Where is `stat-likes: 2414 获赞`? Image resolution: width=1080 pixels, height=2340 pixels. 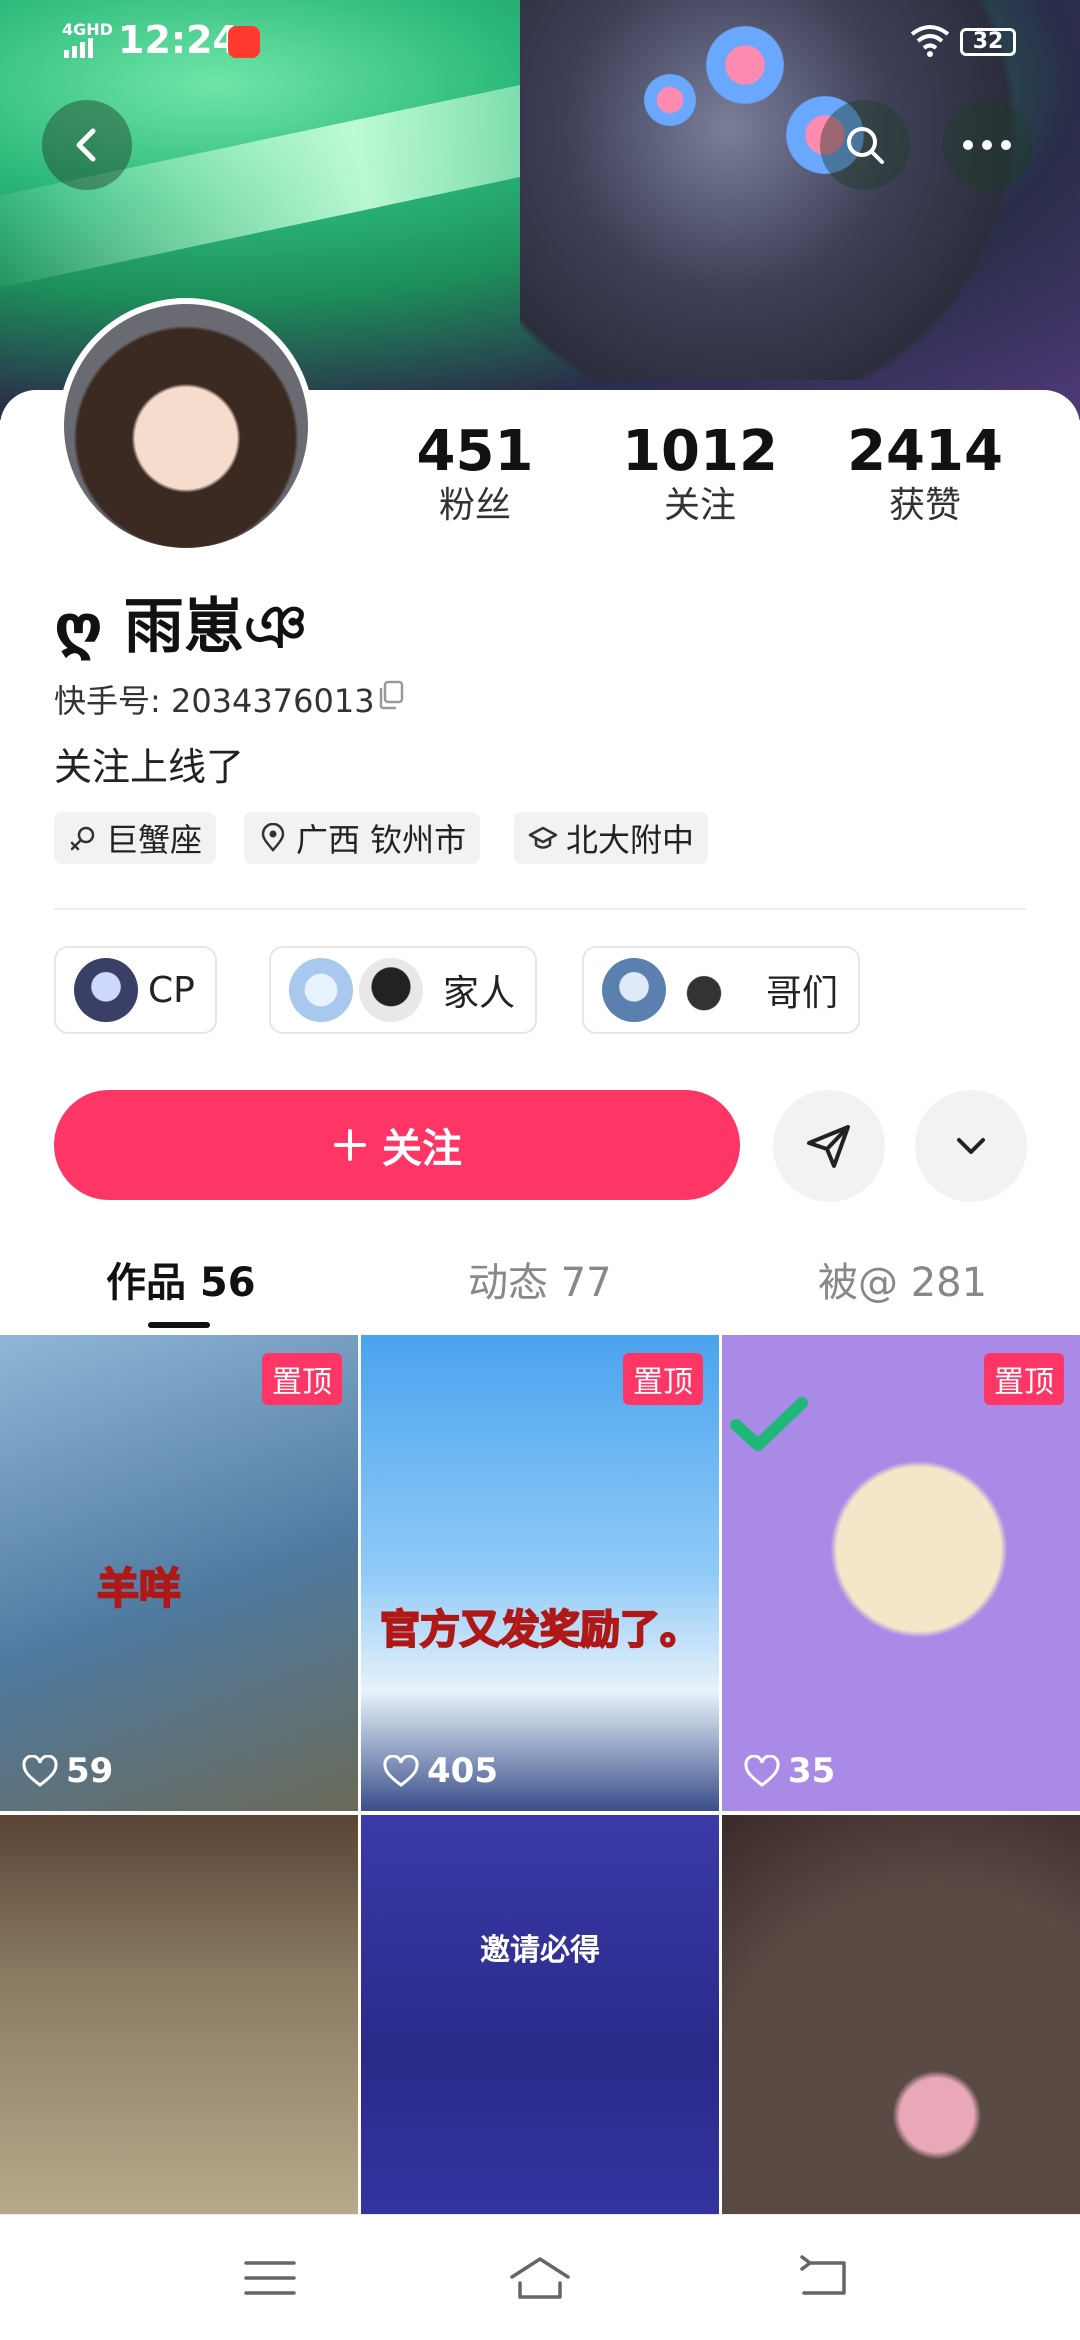
stat-likes: 2414 获赞 is located at coordinates (925, 474).